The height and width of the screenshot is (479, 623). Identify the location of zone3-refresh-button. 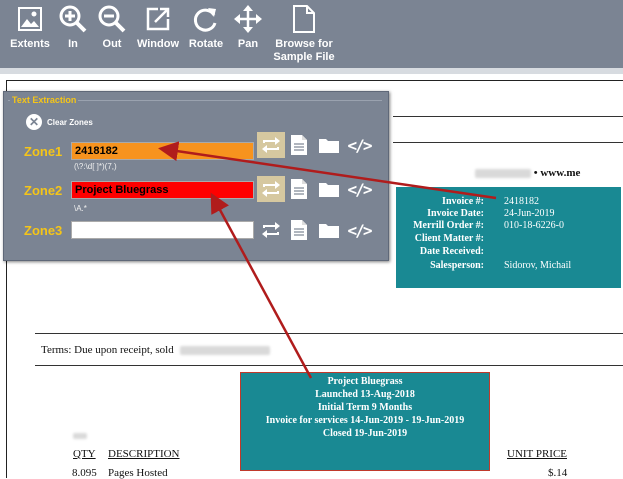
(271, 230).